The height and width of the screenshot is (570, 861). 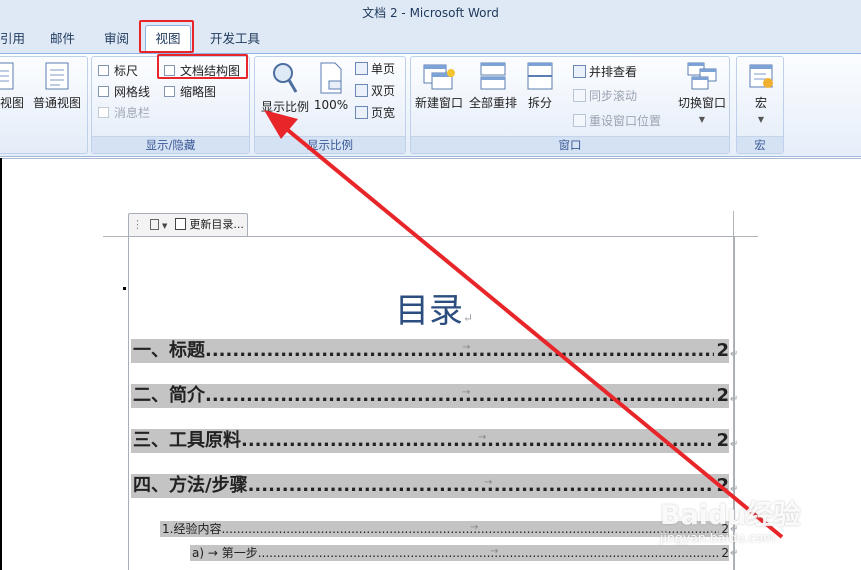 What do you see at coordinates (730, 515) in the screenshot?
I see `watermark-logo: Baidu经验` at bounding box center [730, 515].